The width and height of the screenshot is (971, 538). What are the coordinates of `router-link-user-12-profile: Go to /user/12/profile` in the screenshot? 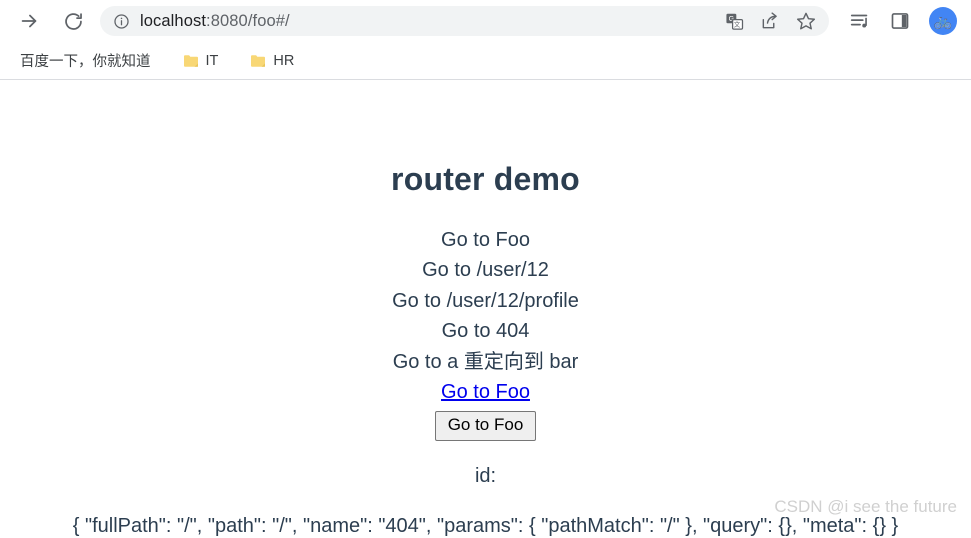 It's located at (485, 301).